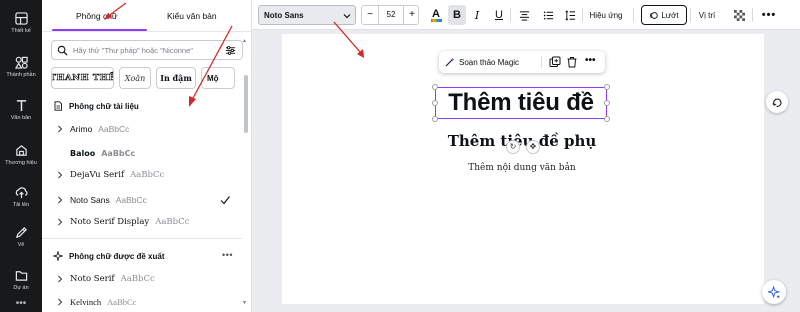 Image resolution: width=800 pixels, height=312 pixels. What do you see at coordinates (541, 62) in the screenshot?
I see `menu-divider` at bounding box center [541, 62].